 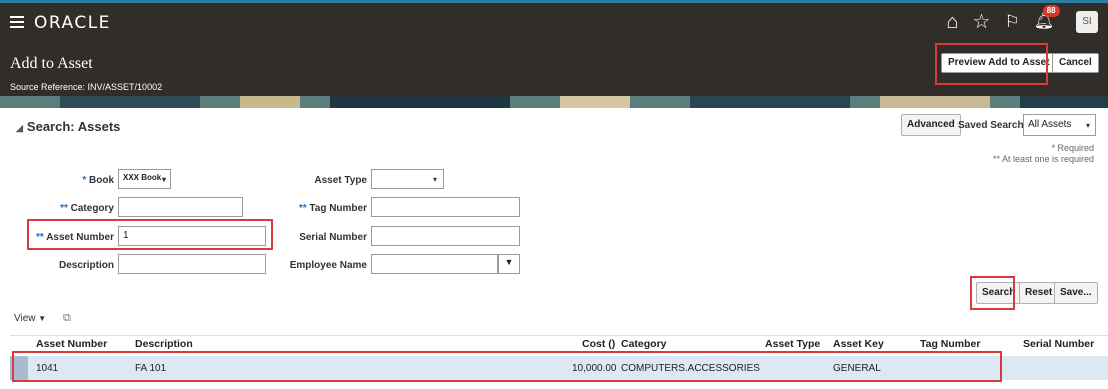 What do you see at coordinates (931, 125) in the screenshot?
I see `advanced-button: Advanced` at bounding box center [931, 125].